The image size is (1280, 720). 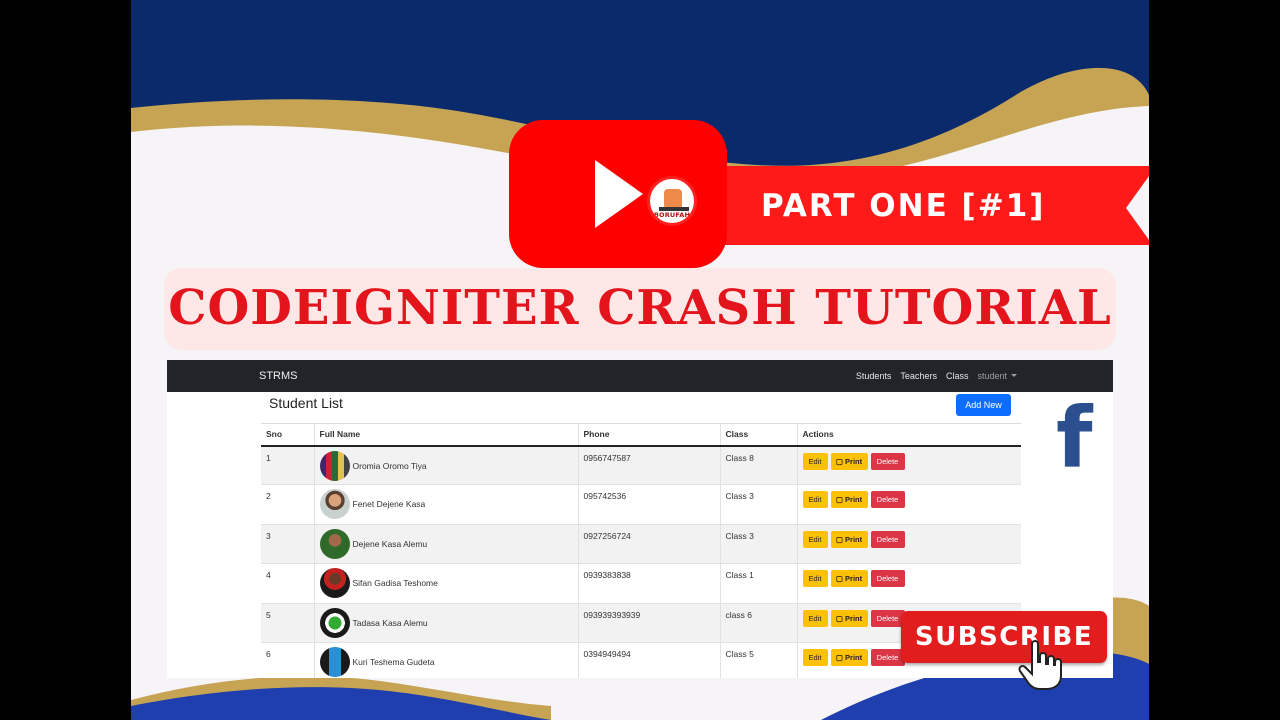 I want to click on cell-phone: 095742536, so click(x=648, y=504).